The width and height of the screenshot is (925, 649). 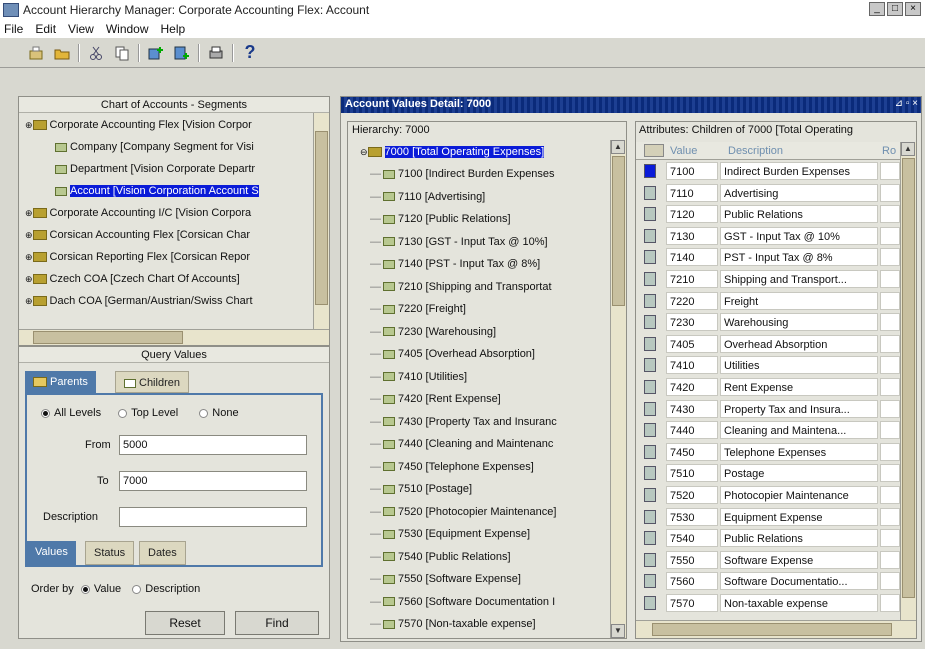 I want to click on column-header-value: Value, so click(x=683, y=151).